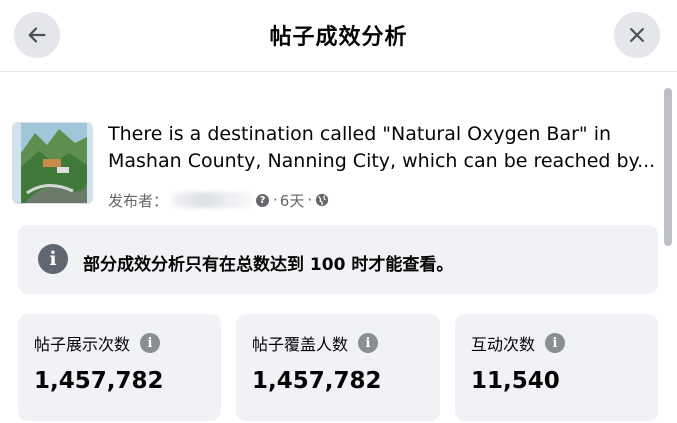 This screenshot has height=423, width=677. I want to click on publisher-name-blurred, so click(212, 200).